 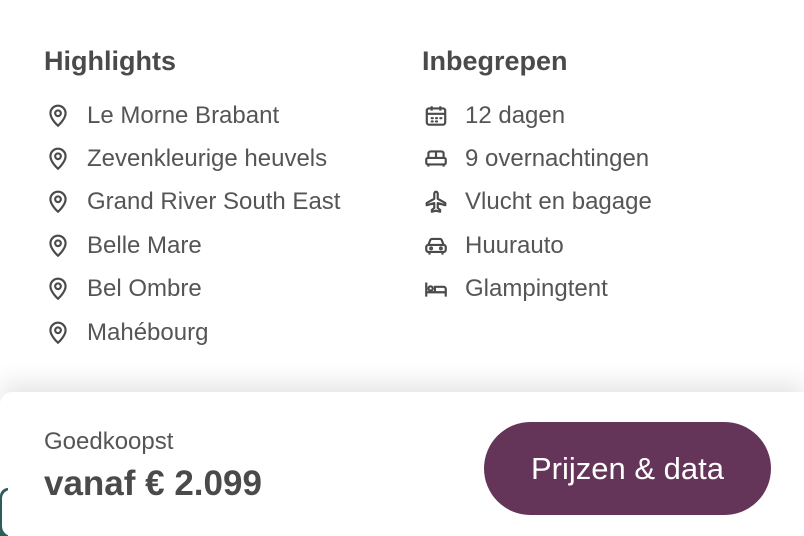 I want to click on price-value: vanaf € 2.099, so click(x=153, y=483).